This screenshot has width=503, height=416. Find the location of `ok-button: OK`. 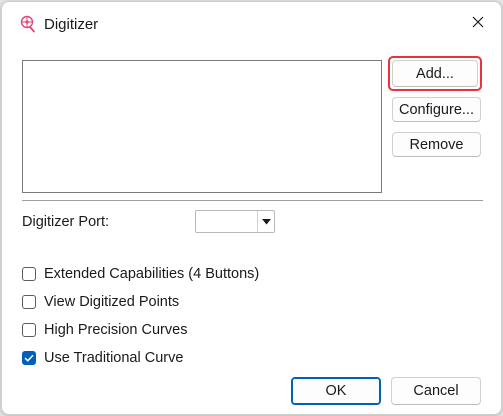

ok-button: OK is located at coordinates (336, 391).